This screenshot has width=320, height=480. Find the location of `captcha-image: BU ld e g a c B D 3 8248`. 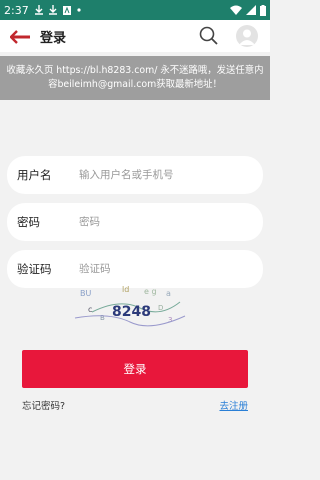

captcha-image: BU ld e g a c B D 3 8248 is located at coordinates (129, 305).